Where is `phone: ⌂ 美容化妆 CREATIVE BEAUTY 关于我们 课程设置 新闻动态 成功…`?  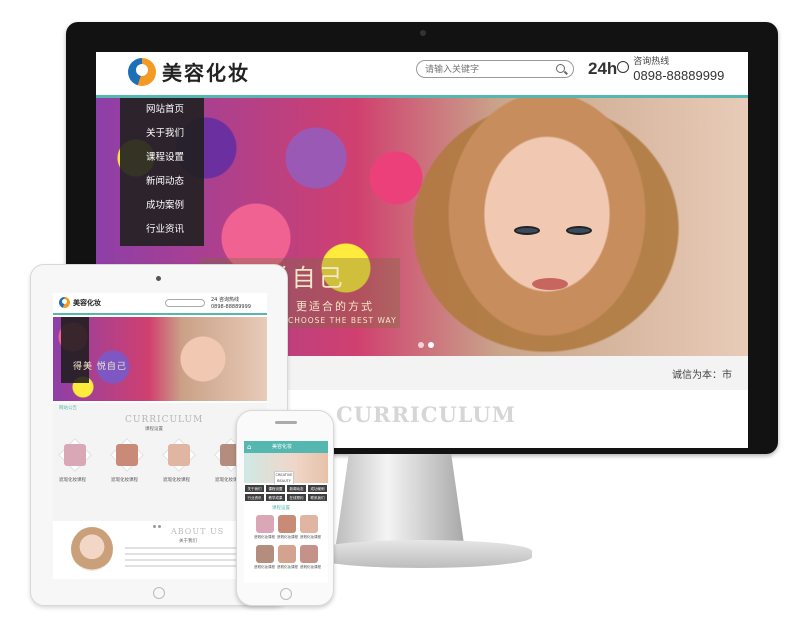
phone: ⌂ 美容化妆 CREATIVE BEAUTY 关于我们 课程设置 新闻动态 成功… is located at coordinates (285, 508).